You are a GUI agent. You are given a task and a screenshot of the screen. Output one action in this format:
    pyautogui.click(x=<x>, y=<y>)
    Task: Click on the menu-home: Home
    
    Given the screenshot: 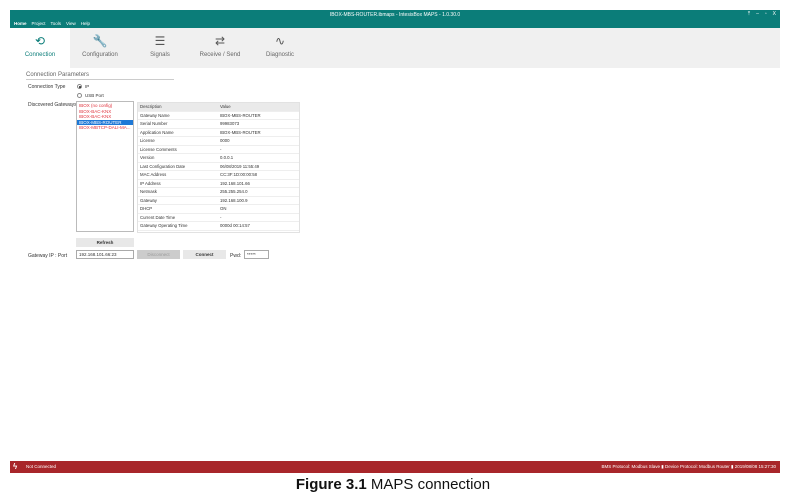 What is the action you would take?
    pyautogui.click(x=20, y=23)
    